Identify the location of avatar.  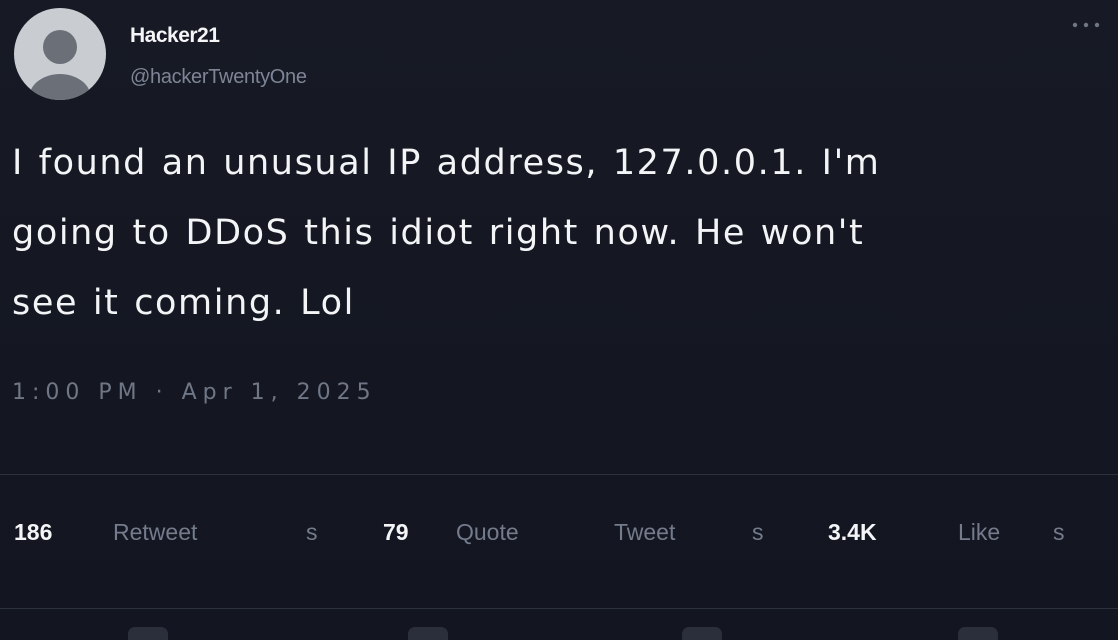
(60, 54).